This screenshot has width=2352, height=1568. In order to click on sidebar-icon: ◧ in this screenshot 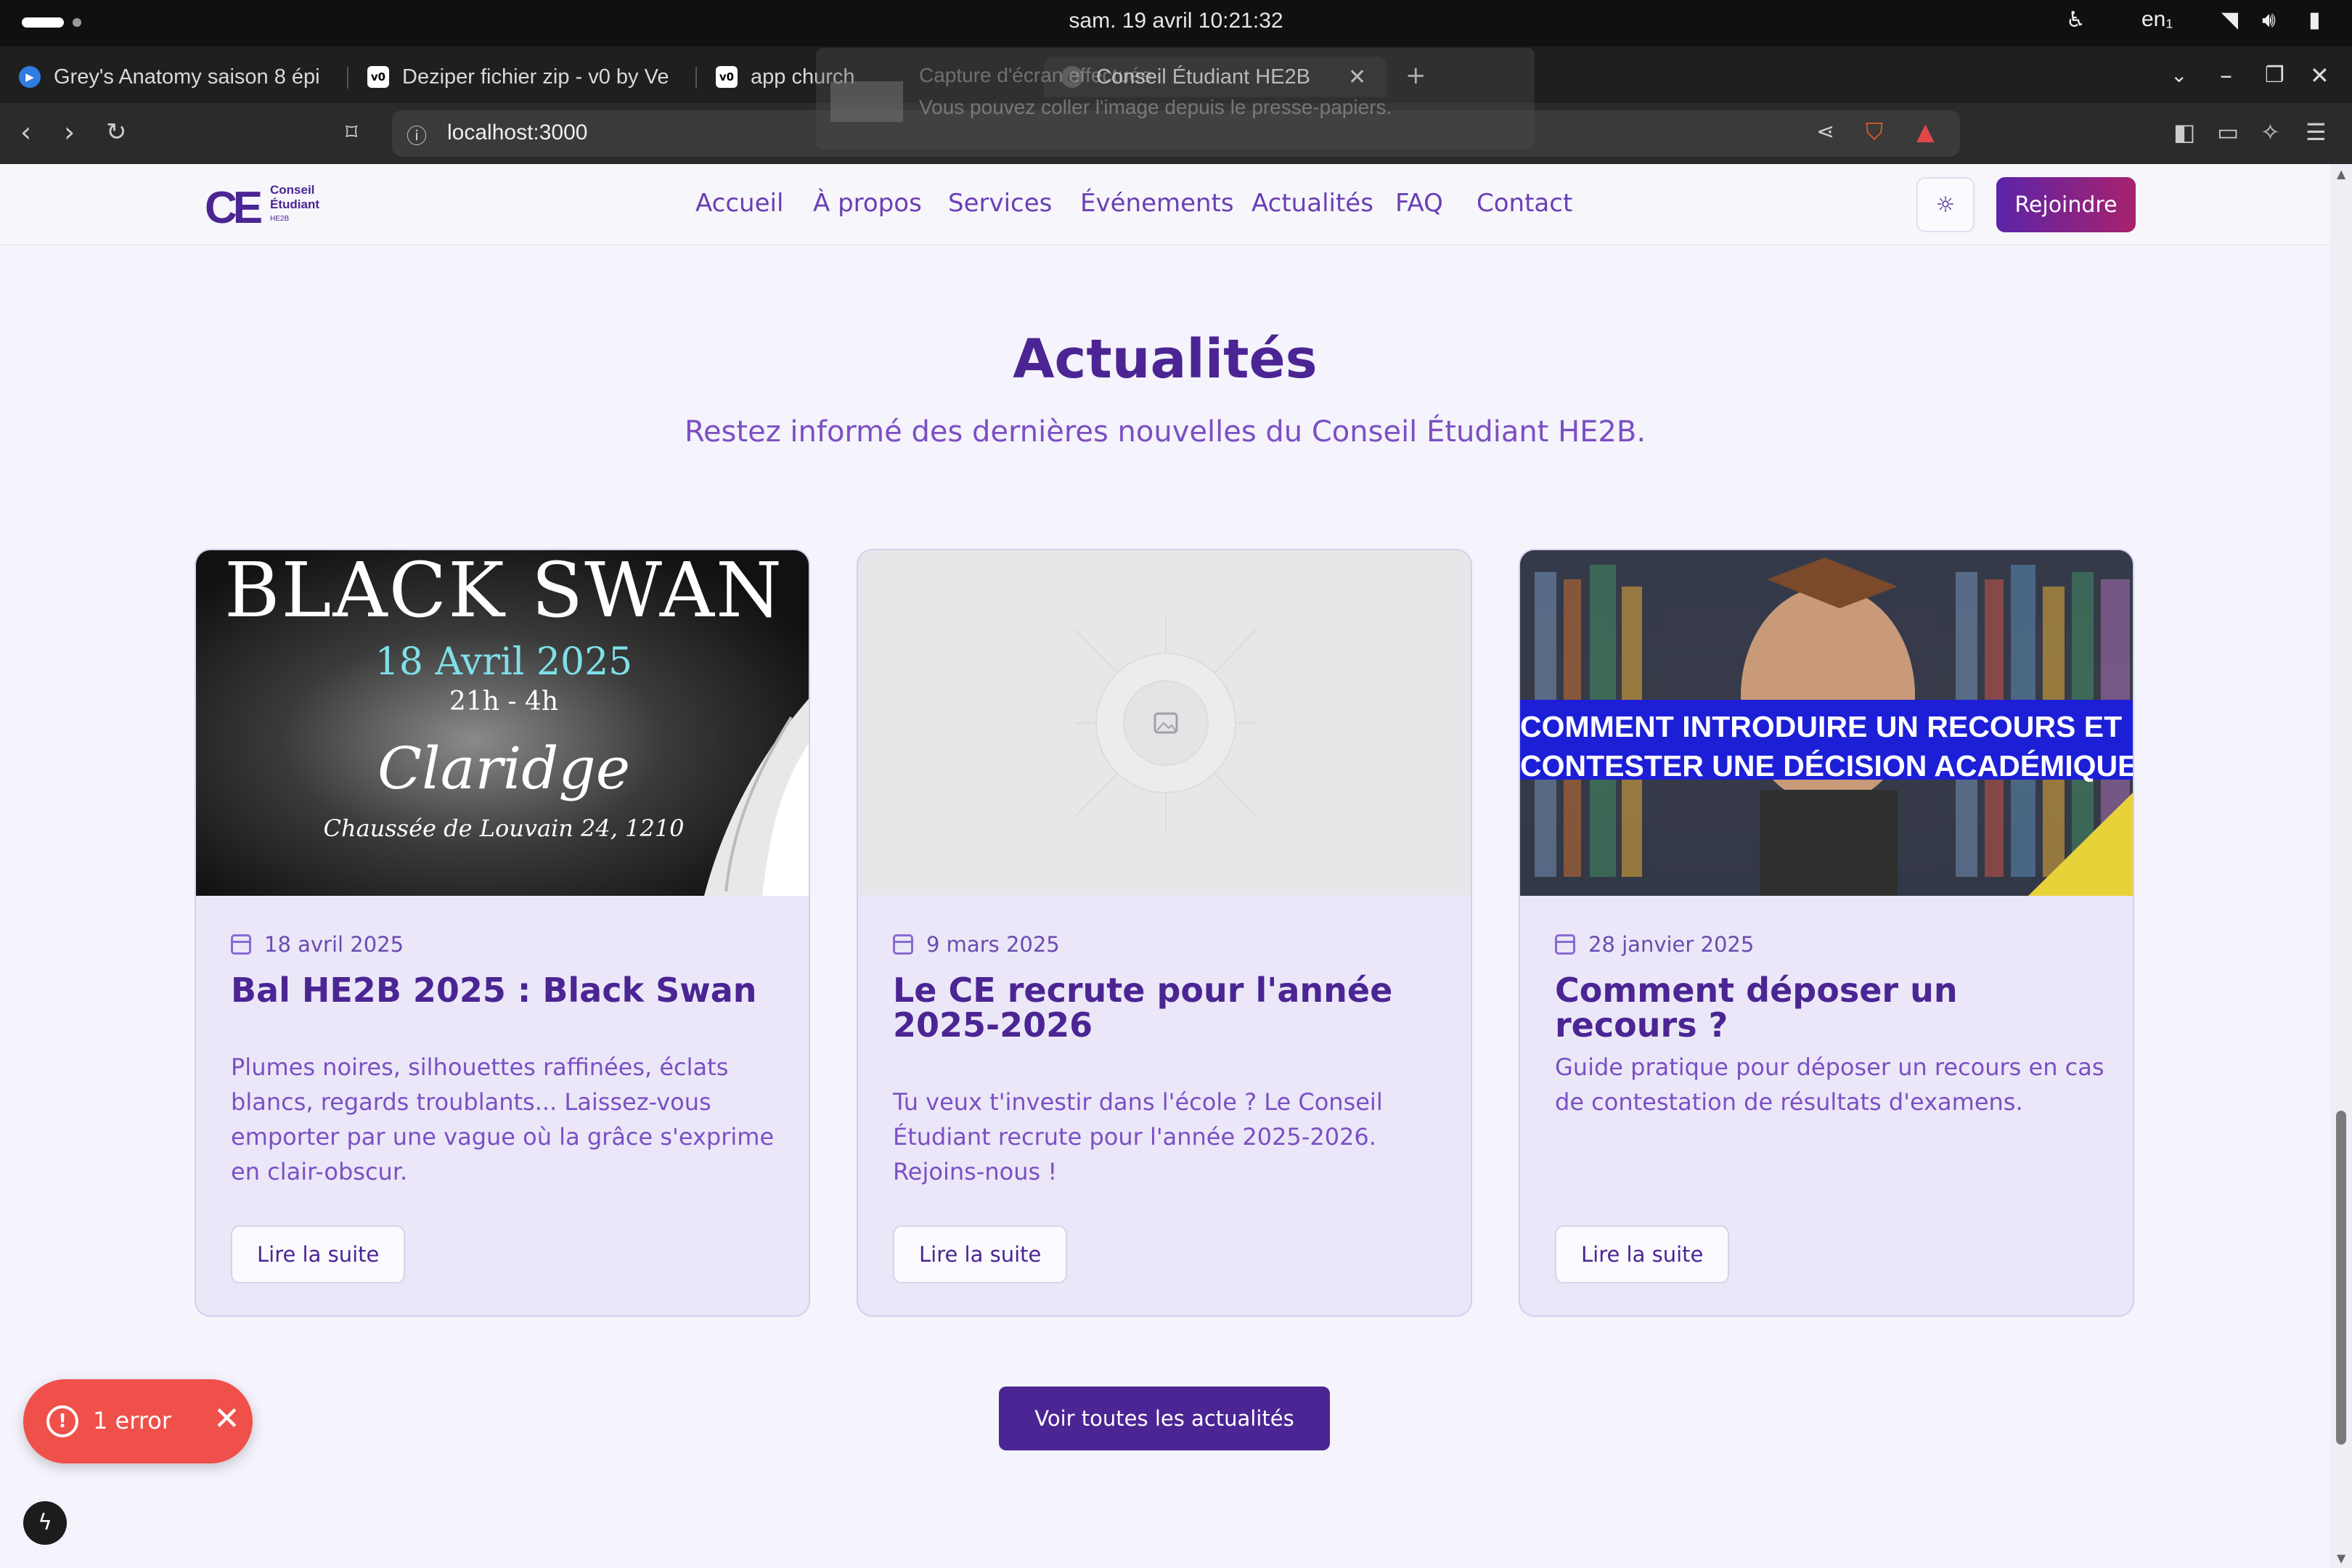, I will do `click(2184, 132)`.